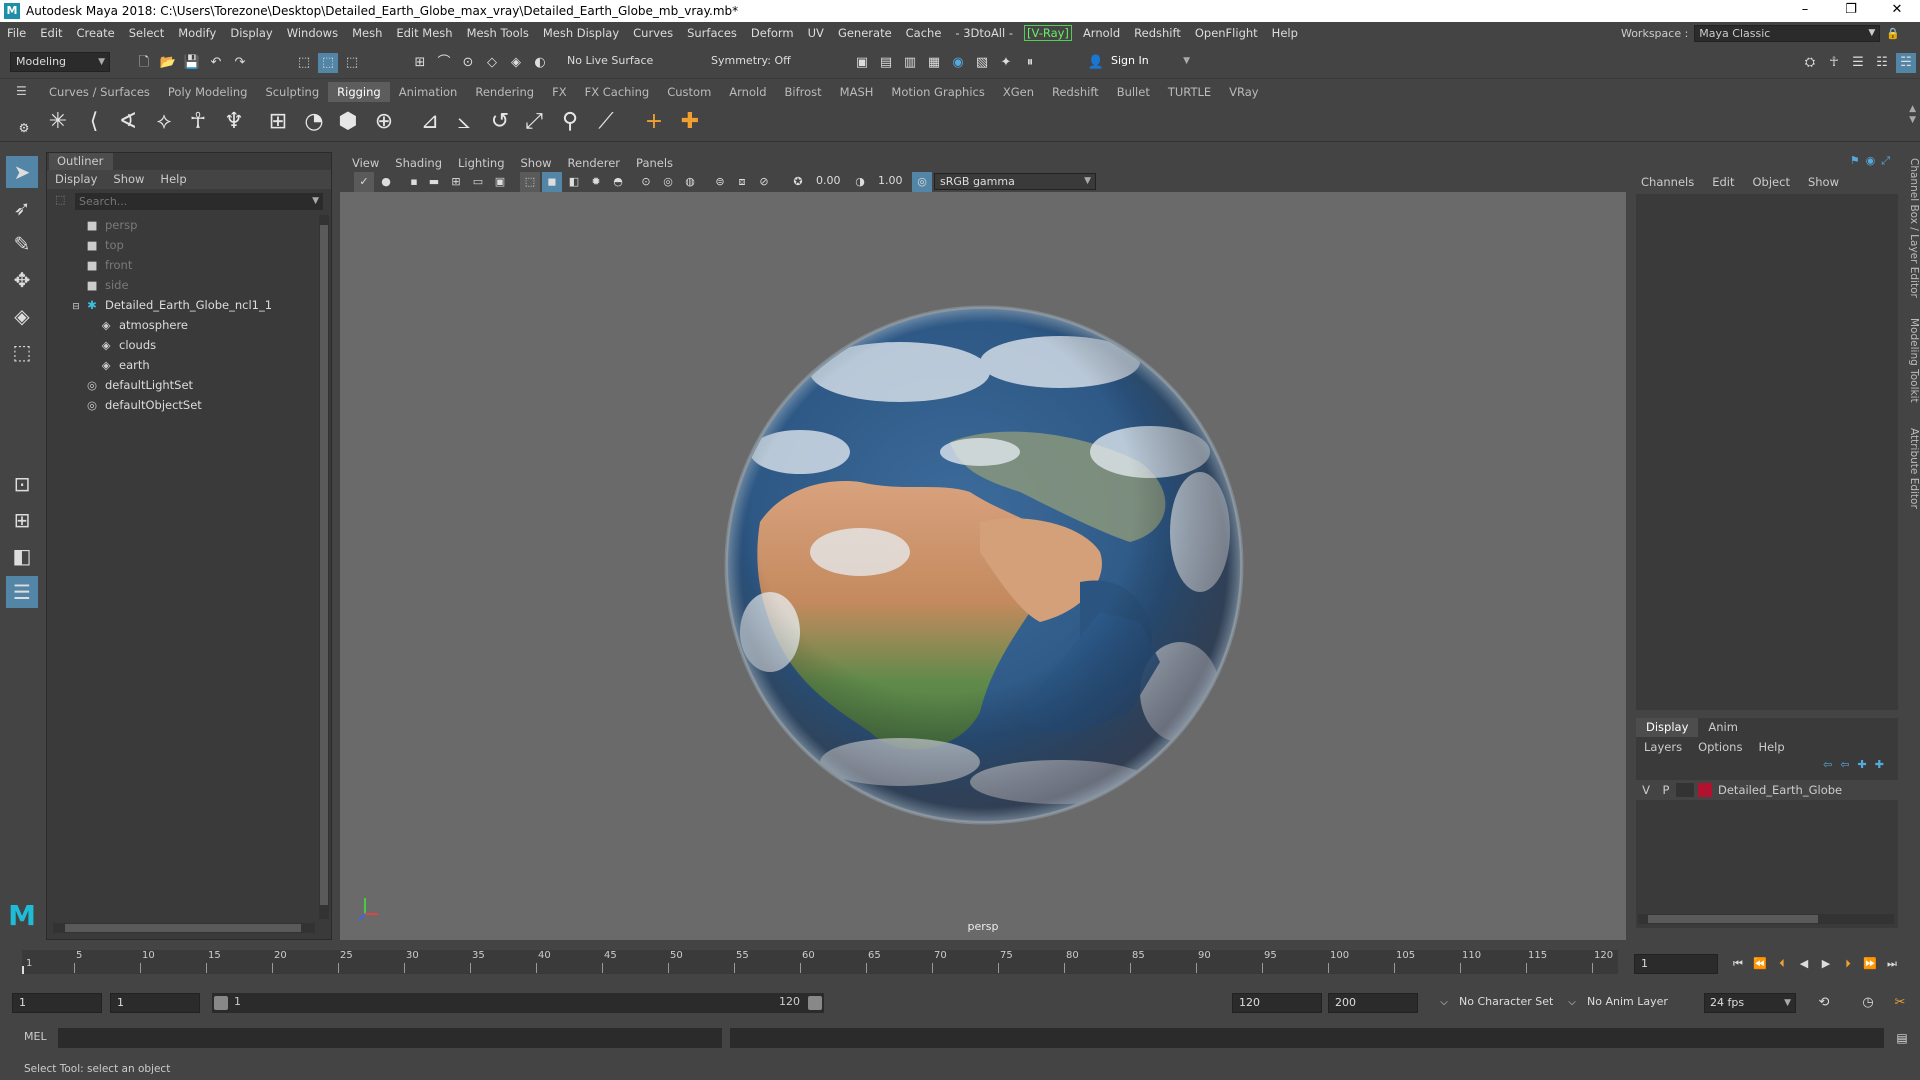 Image resolution: width=1920 pixels, height=1080 pixels. What do you see at coordinates (208, 92) in the screenshot?
I see `shelf-tab-poly-modeling: Poly Modeling` at bounding box center [208, 92].